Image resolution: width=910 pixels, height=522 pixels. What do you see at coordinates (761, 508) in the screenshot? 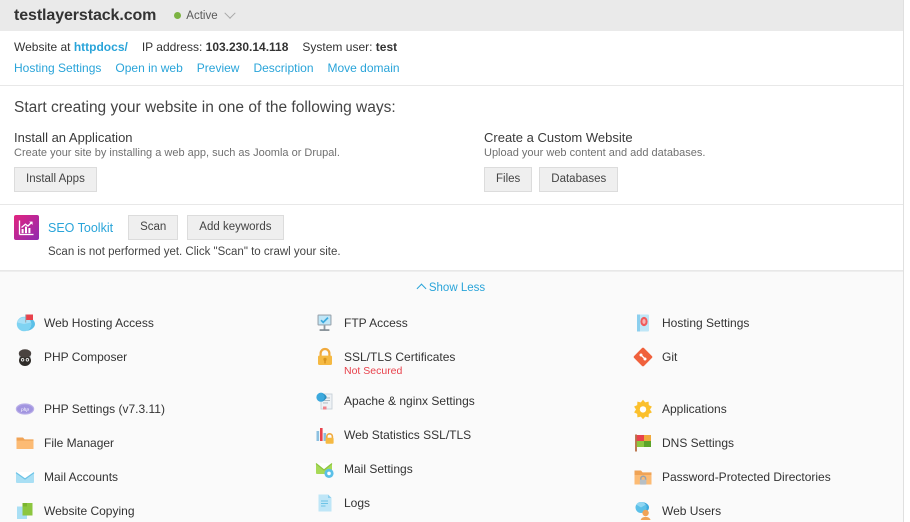
I see `tool-web-users: Web Users` at bounding box center [761, 508].